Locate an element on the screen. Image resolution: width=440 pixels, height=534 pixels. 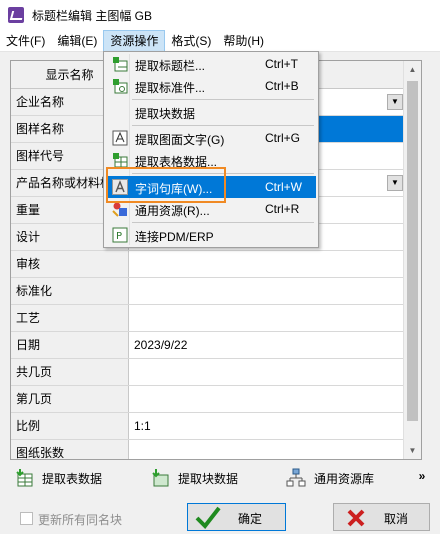
extract-block-button: 提取块数据 is located at coordinates (194, 478).